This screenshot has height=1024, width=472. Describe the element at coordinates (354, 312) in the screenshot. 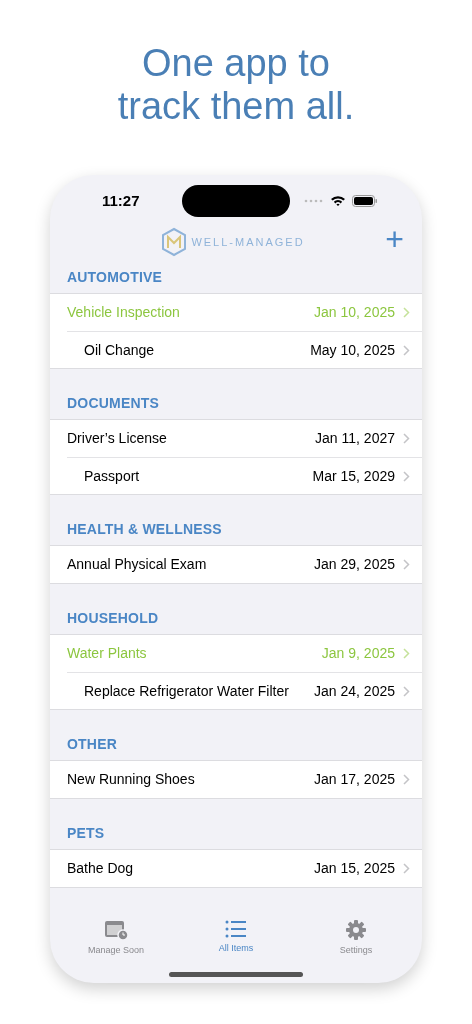

I see `item-date: Jan 10, 2025` at that location.